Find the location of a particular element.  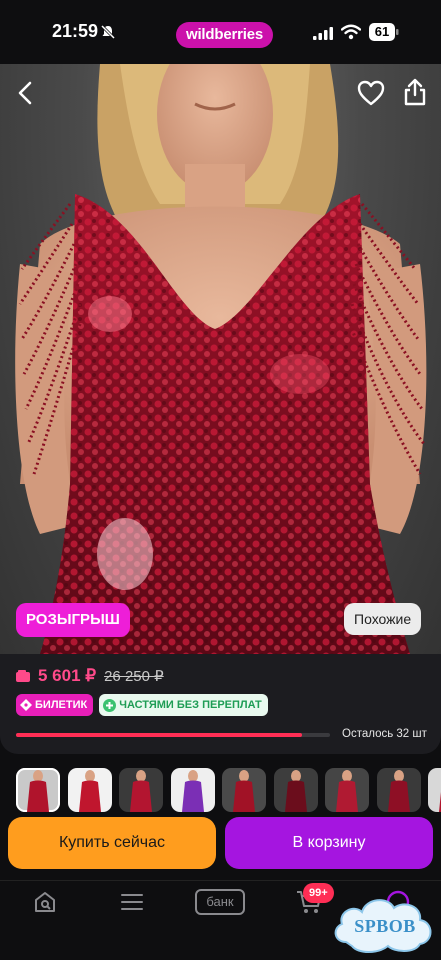

cellular-signal-icon is located at coordinates (323, 33).